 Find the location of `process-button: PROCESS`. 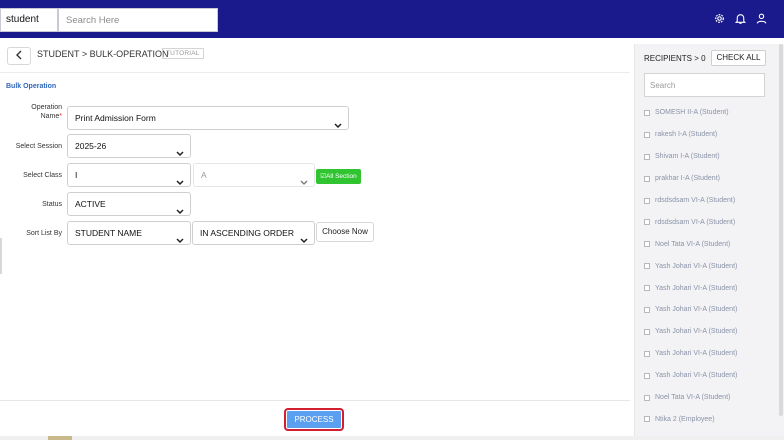

process-button: PROCESS is located at coordinates (314, 419).